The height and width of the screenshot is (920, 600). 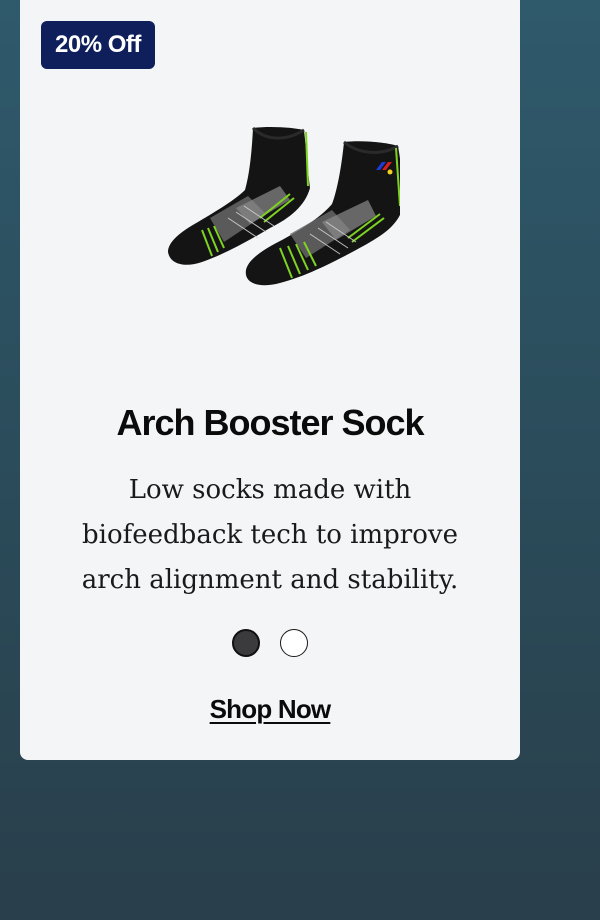 What do you see at coordinates (246, 643) in the screenshot?
I see `color-swatch-black` at bounding box center [246, 643].